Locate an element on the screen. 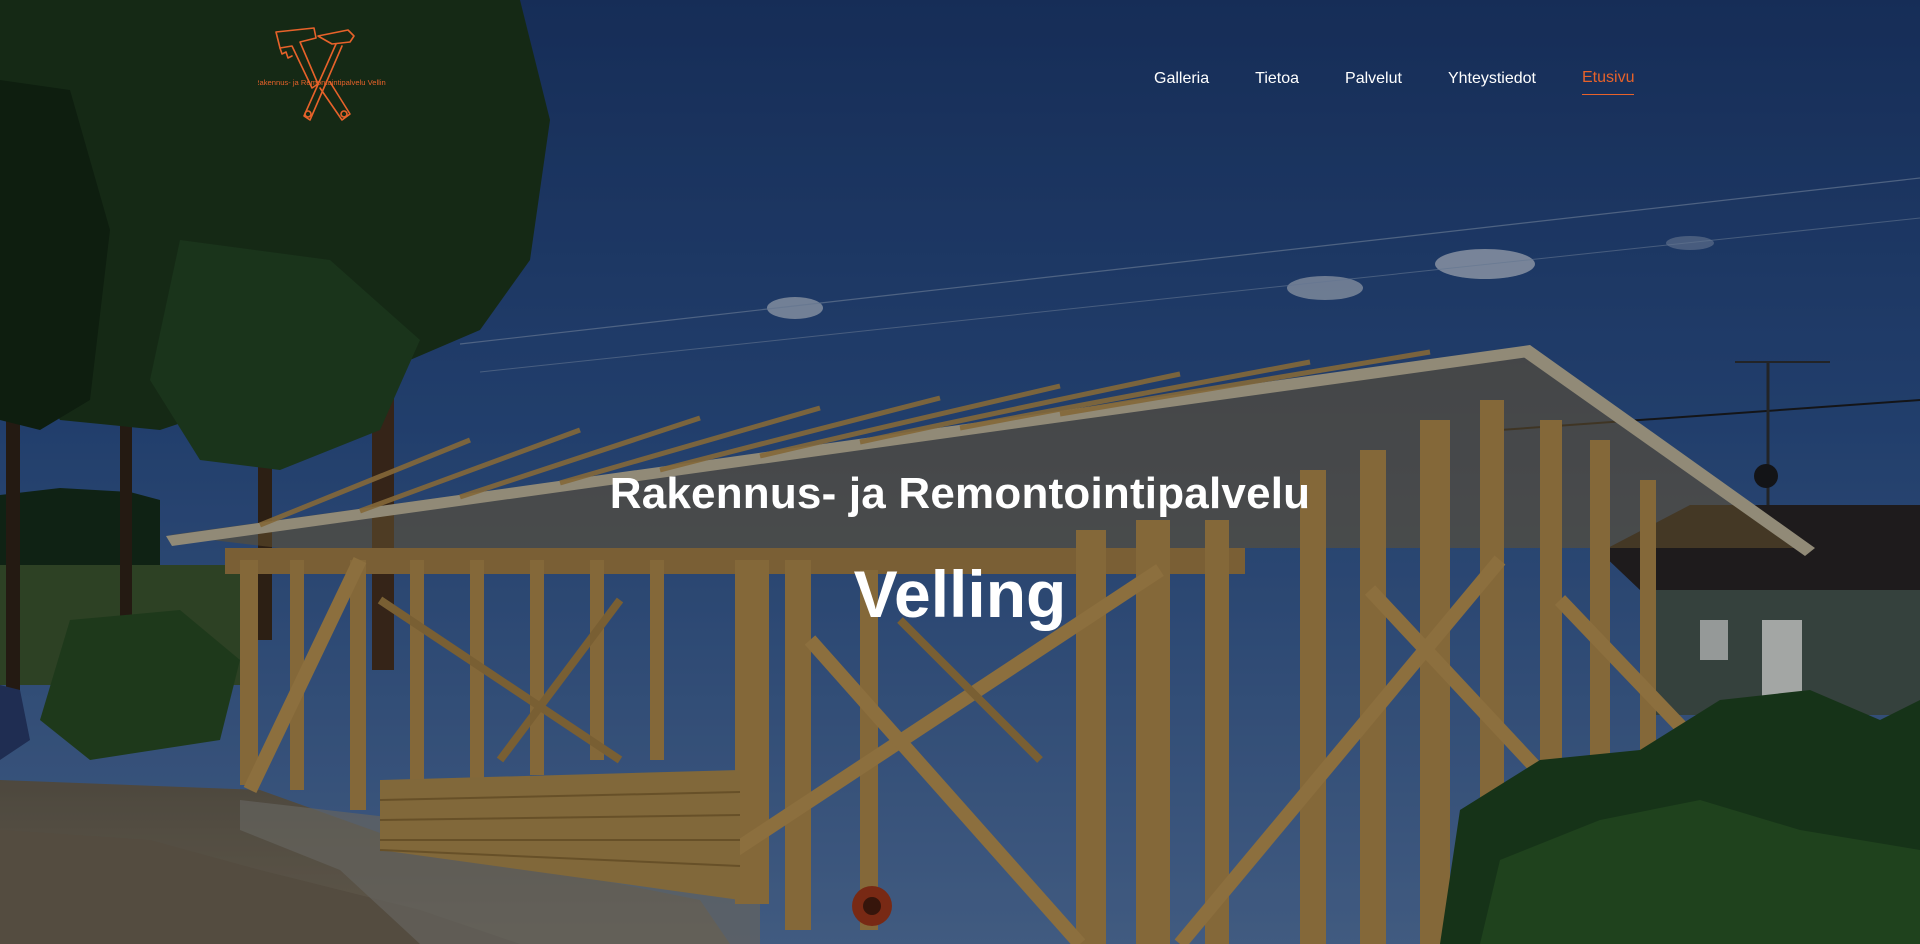 The image size is (1920, 944). nav-item-galleria: Galleria is located at coordinates (1181, 82).